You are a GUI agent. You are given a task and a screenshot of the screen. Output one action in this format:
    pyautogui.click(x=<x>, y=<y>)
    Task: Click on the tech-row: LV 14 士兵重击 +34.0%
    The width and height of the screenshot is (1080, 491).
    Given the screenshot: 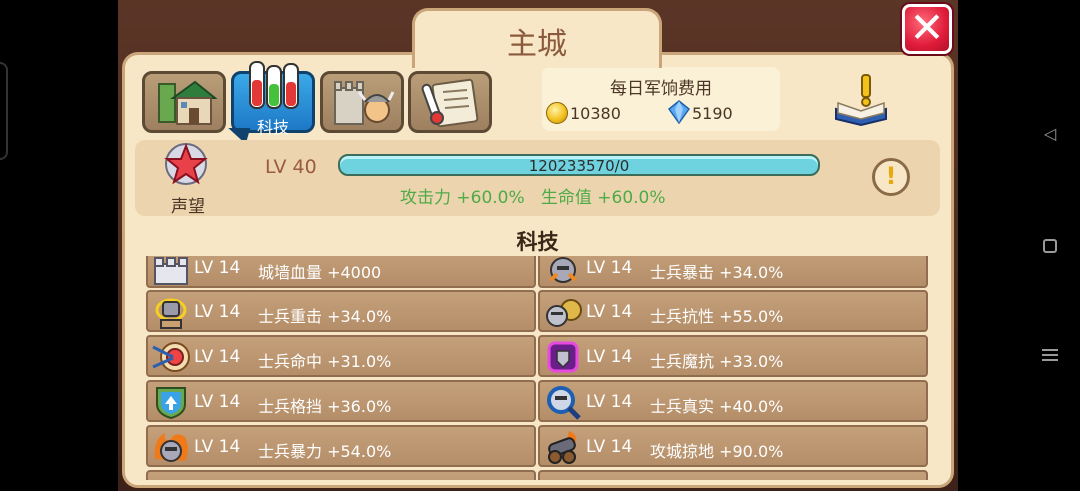 What is the action you would take?
    pyautogui.click(x=341, y=311)
    